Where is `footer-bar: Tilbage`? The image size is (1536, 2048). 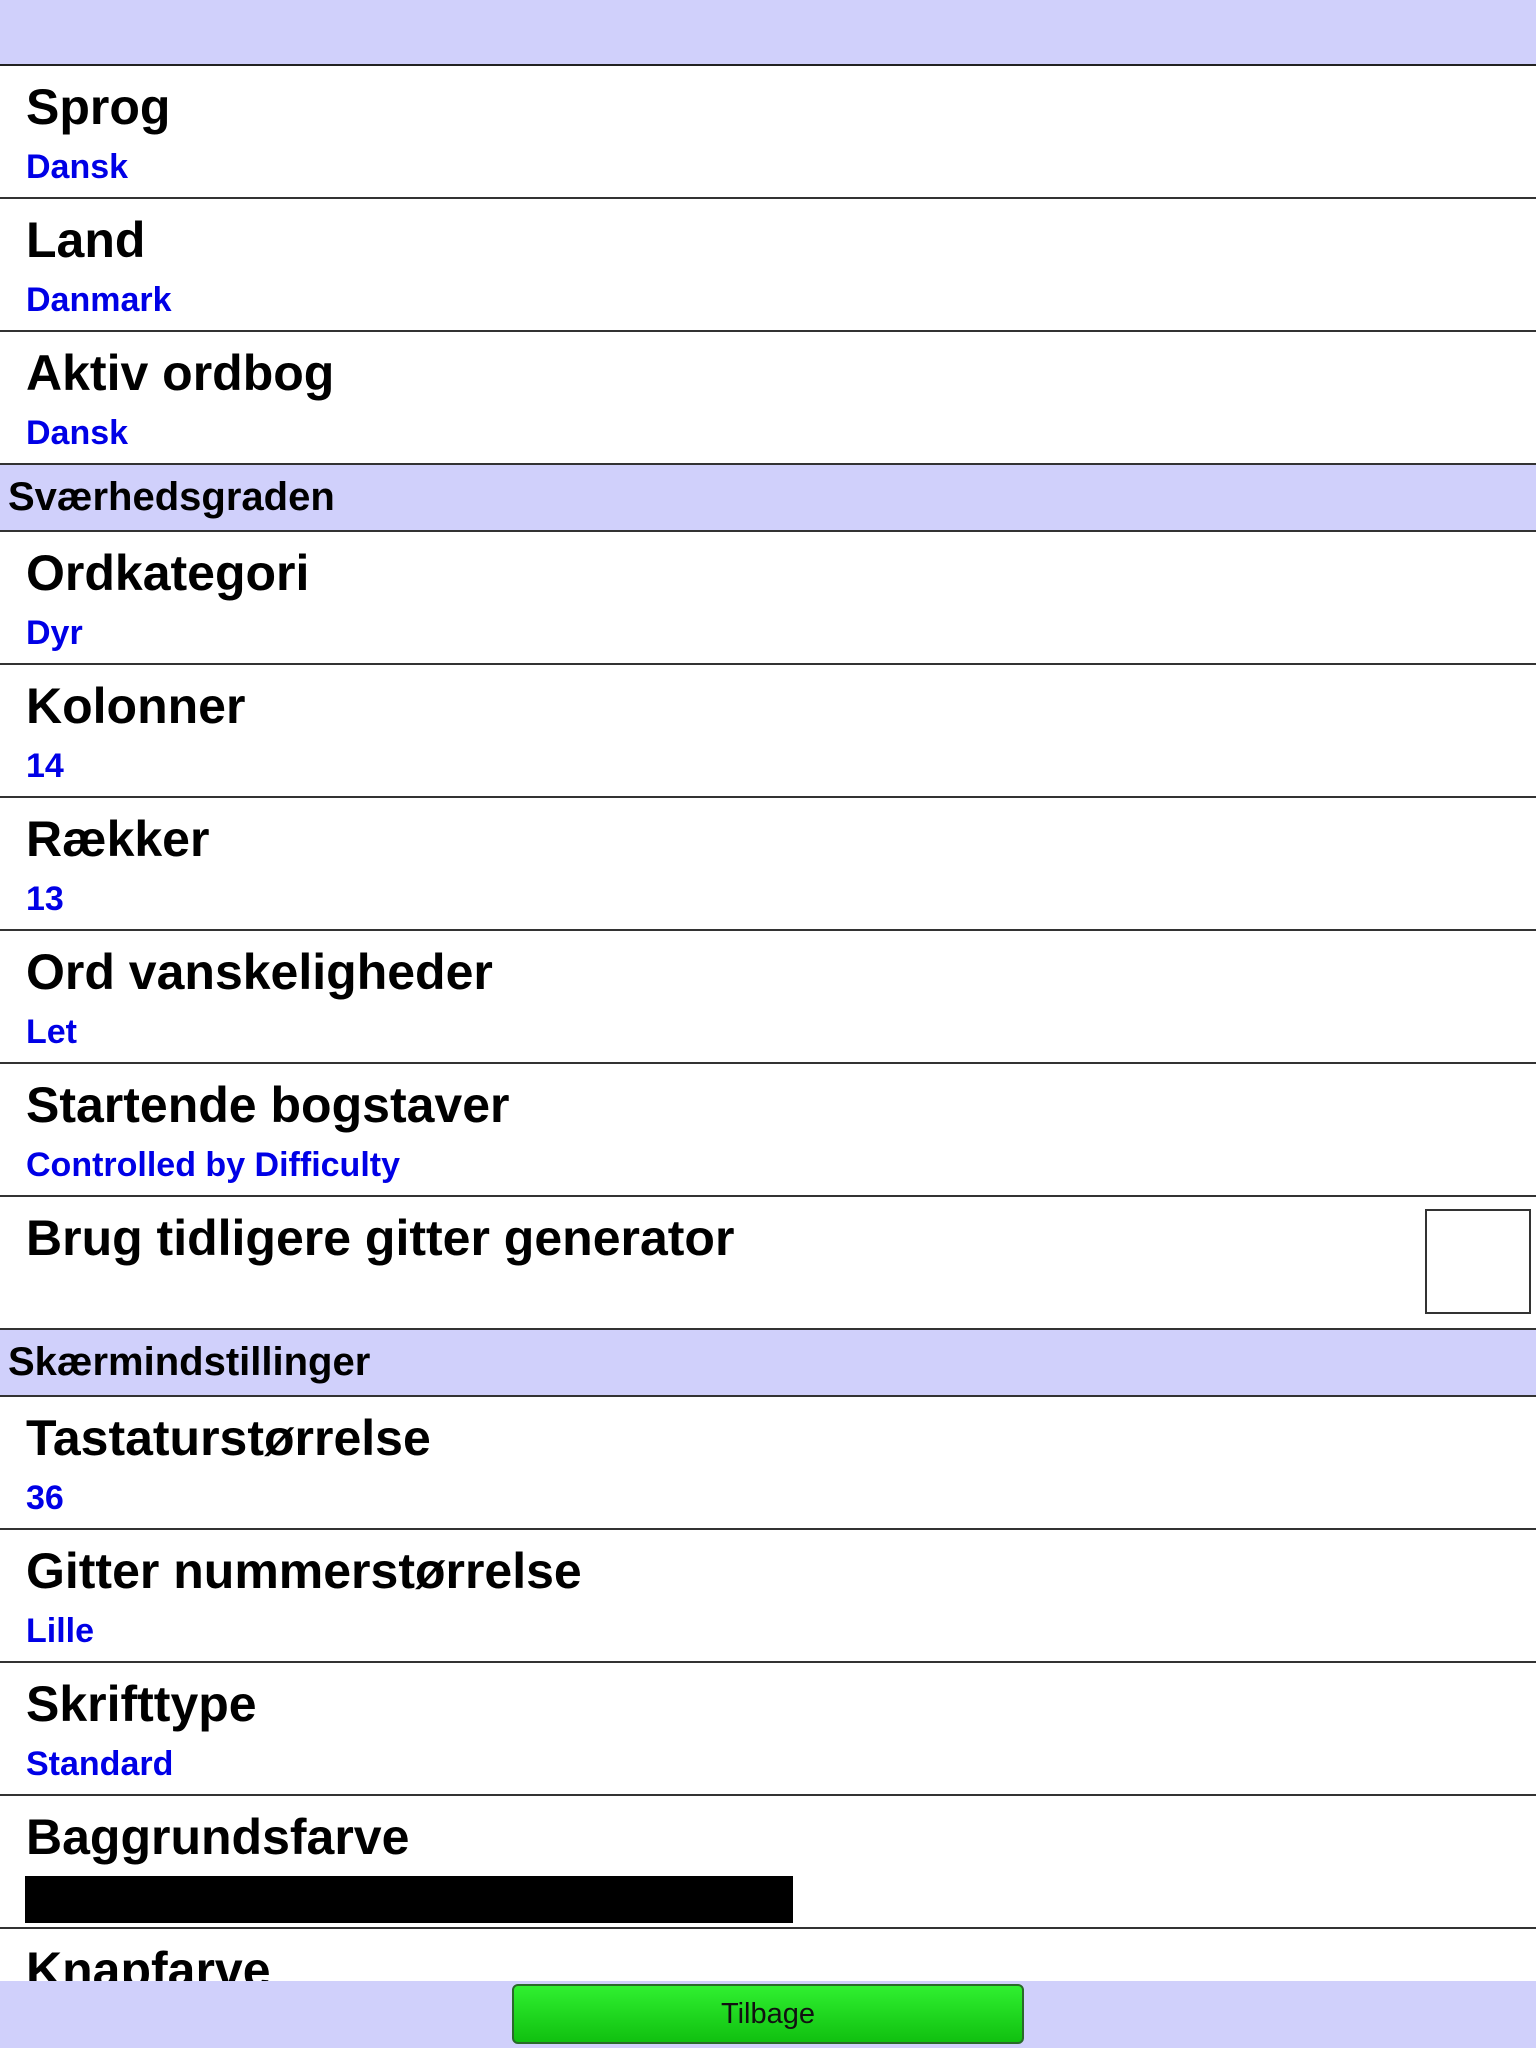 footer-bar: Tilbage is located at coordinates (768, 2014).